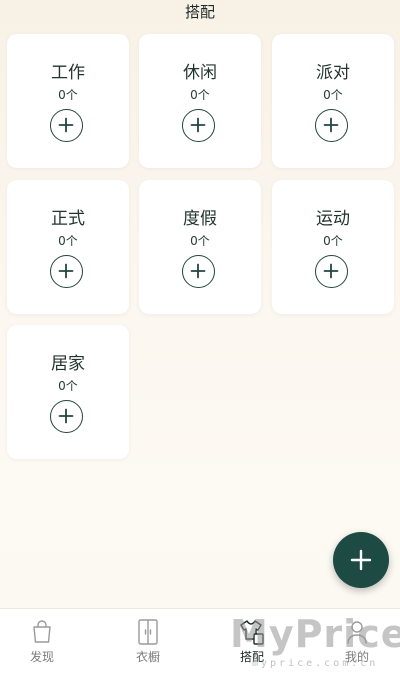 Image resolution: width=400 pixels, height=683 pixels. What do you see at coordinates (356, 657) in the screenshot?
I see `tab-label: 我的` at bounding box center [356, 657].